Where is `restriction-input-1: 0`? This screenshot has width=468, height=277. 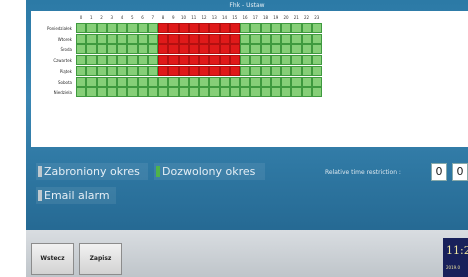 restriction-input-1: 0 is located at coordinates (439, 172).